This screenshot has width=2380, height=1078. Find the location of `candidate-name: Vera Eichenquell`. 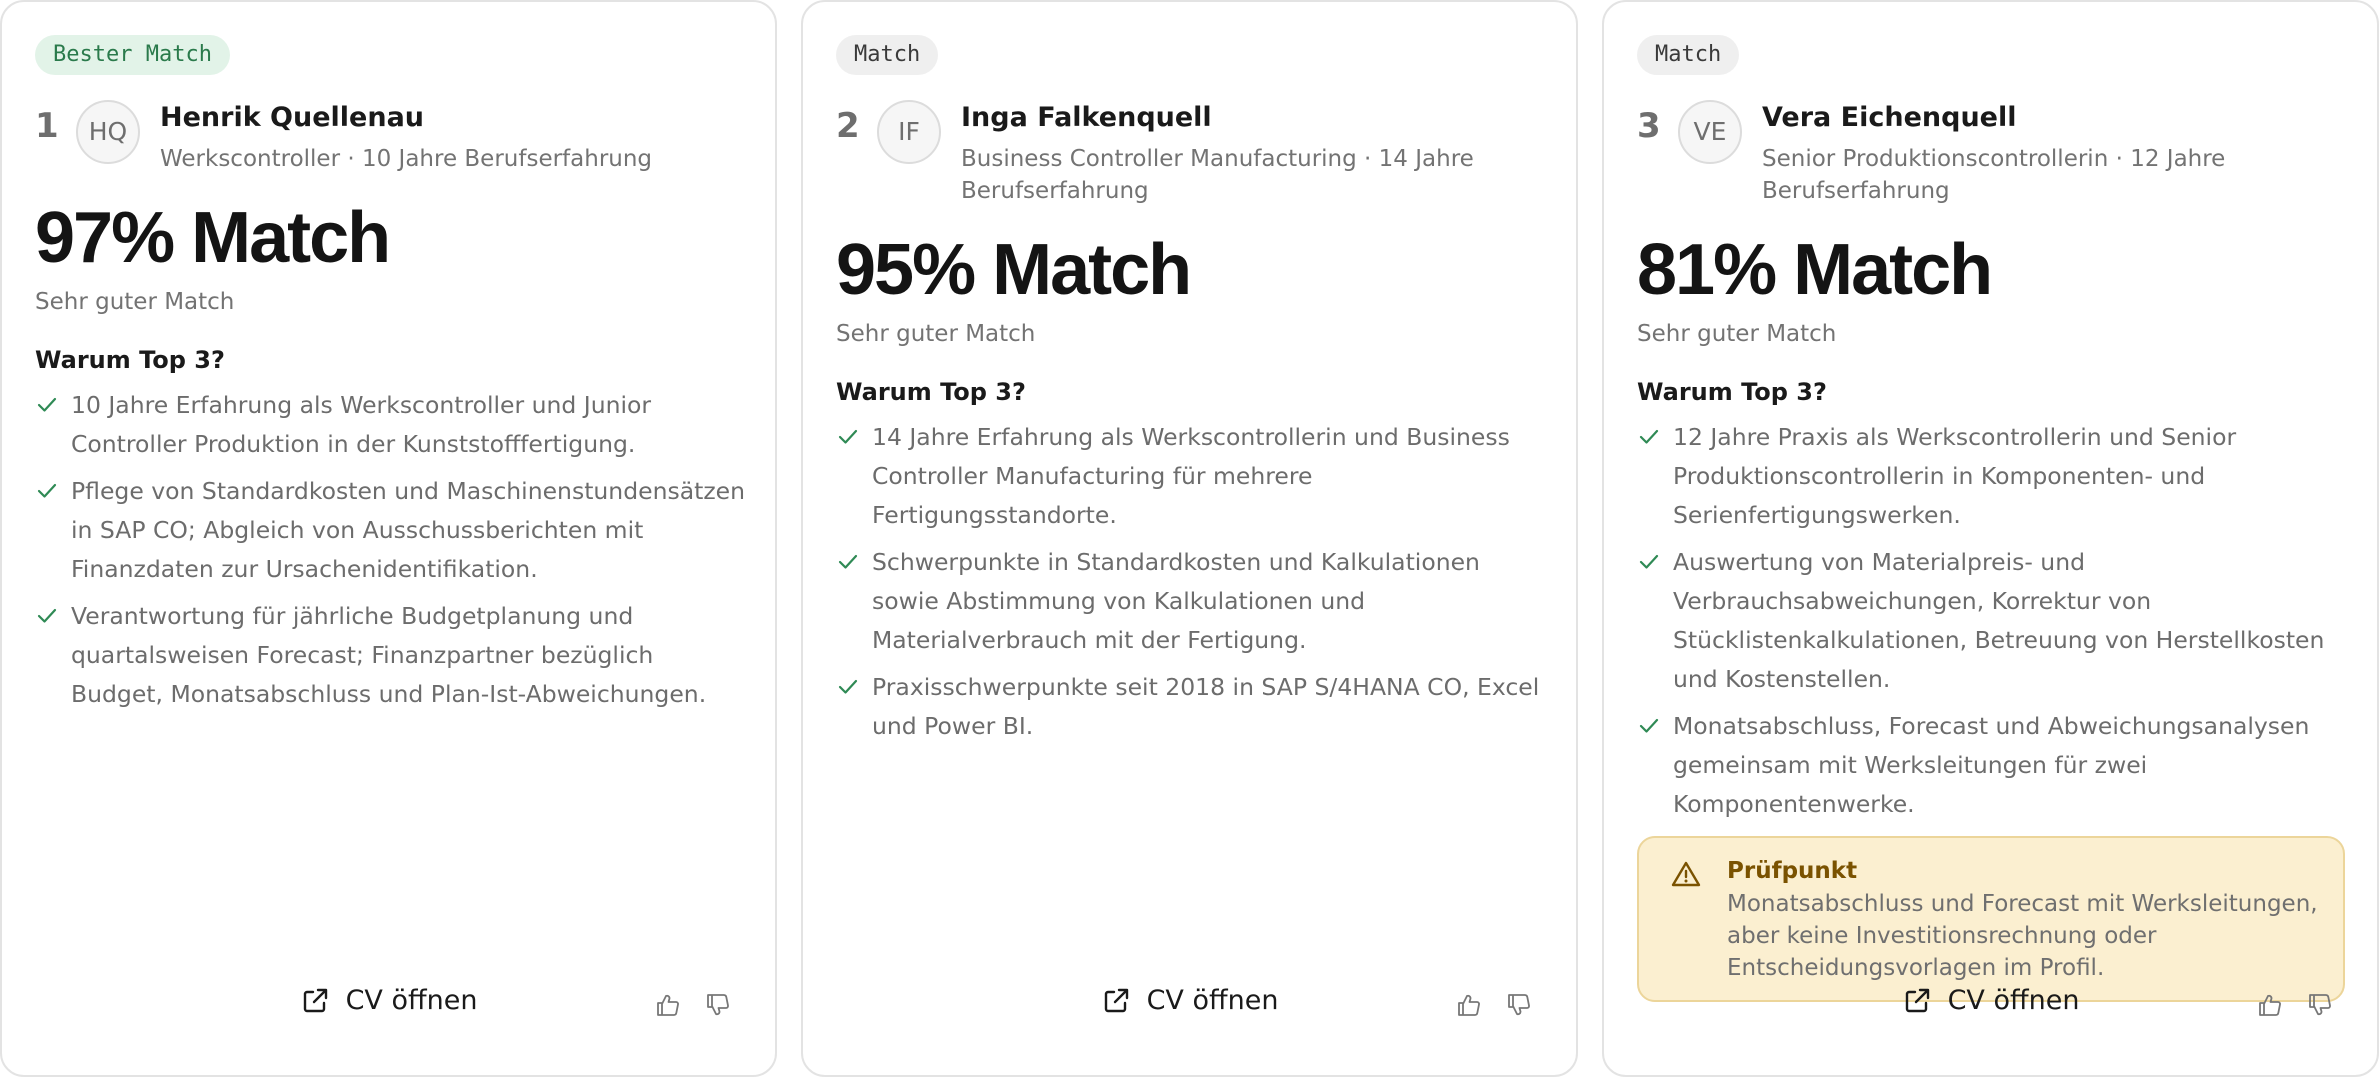

candidate-name: Vera Eichenquell is located at coordinates (1889, 117).